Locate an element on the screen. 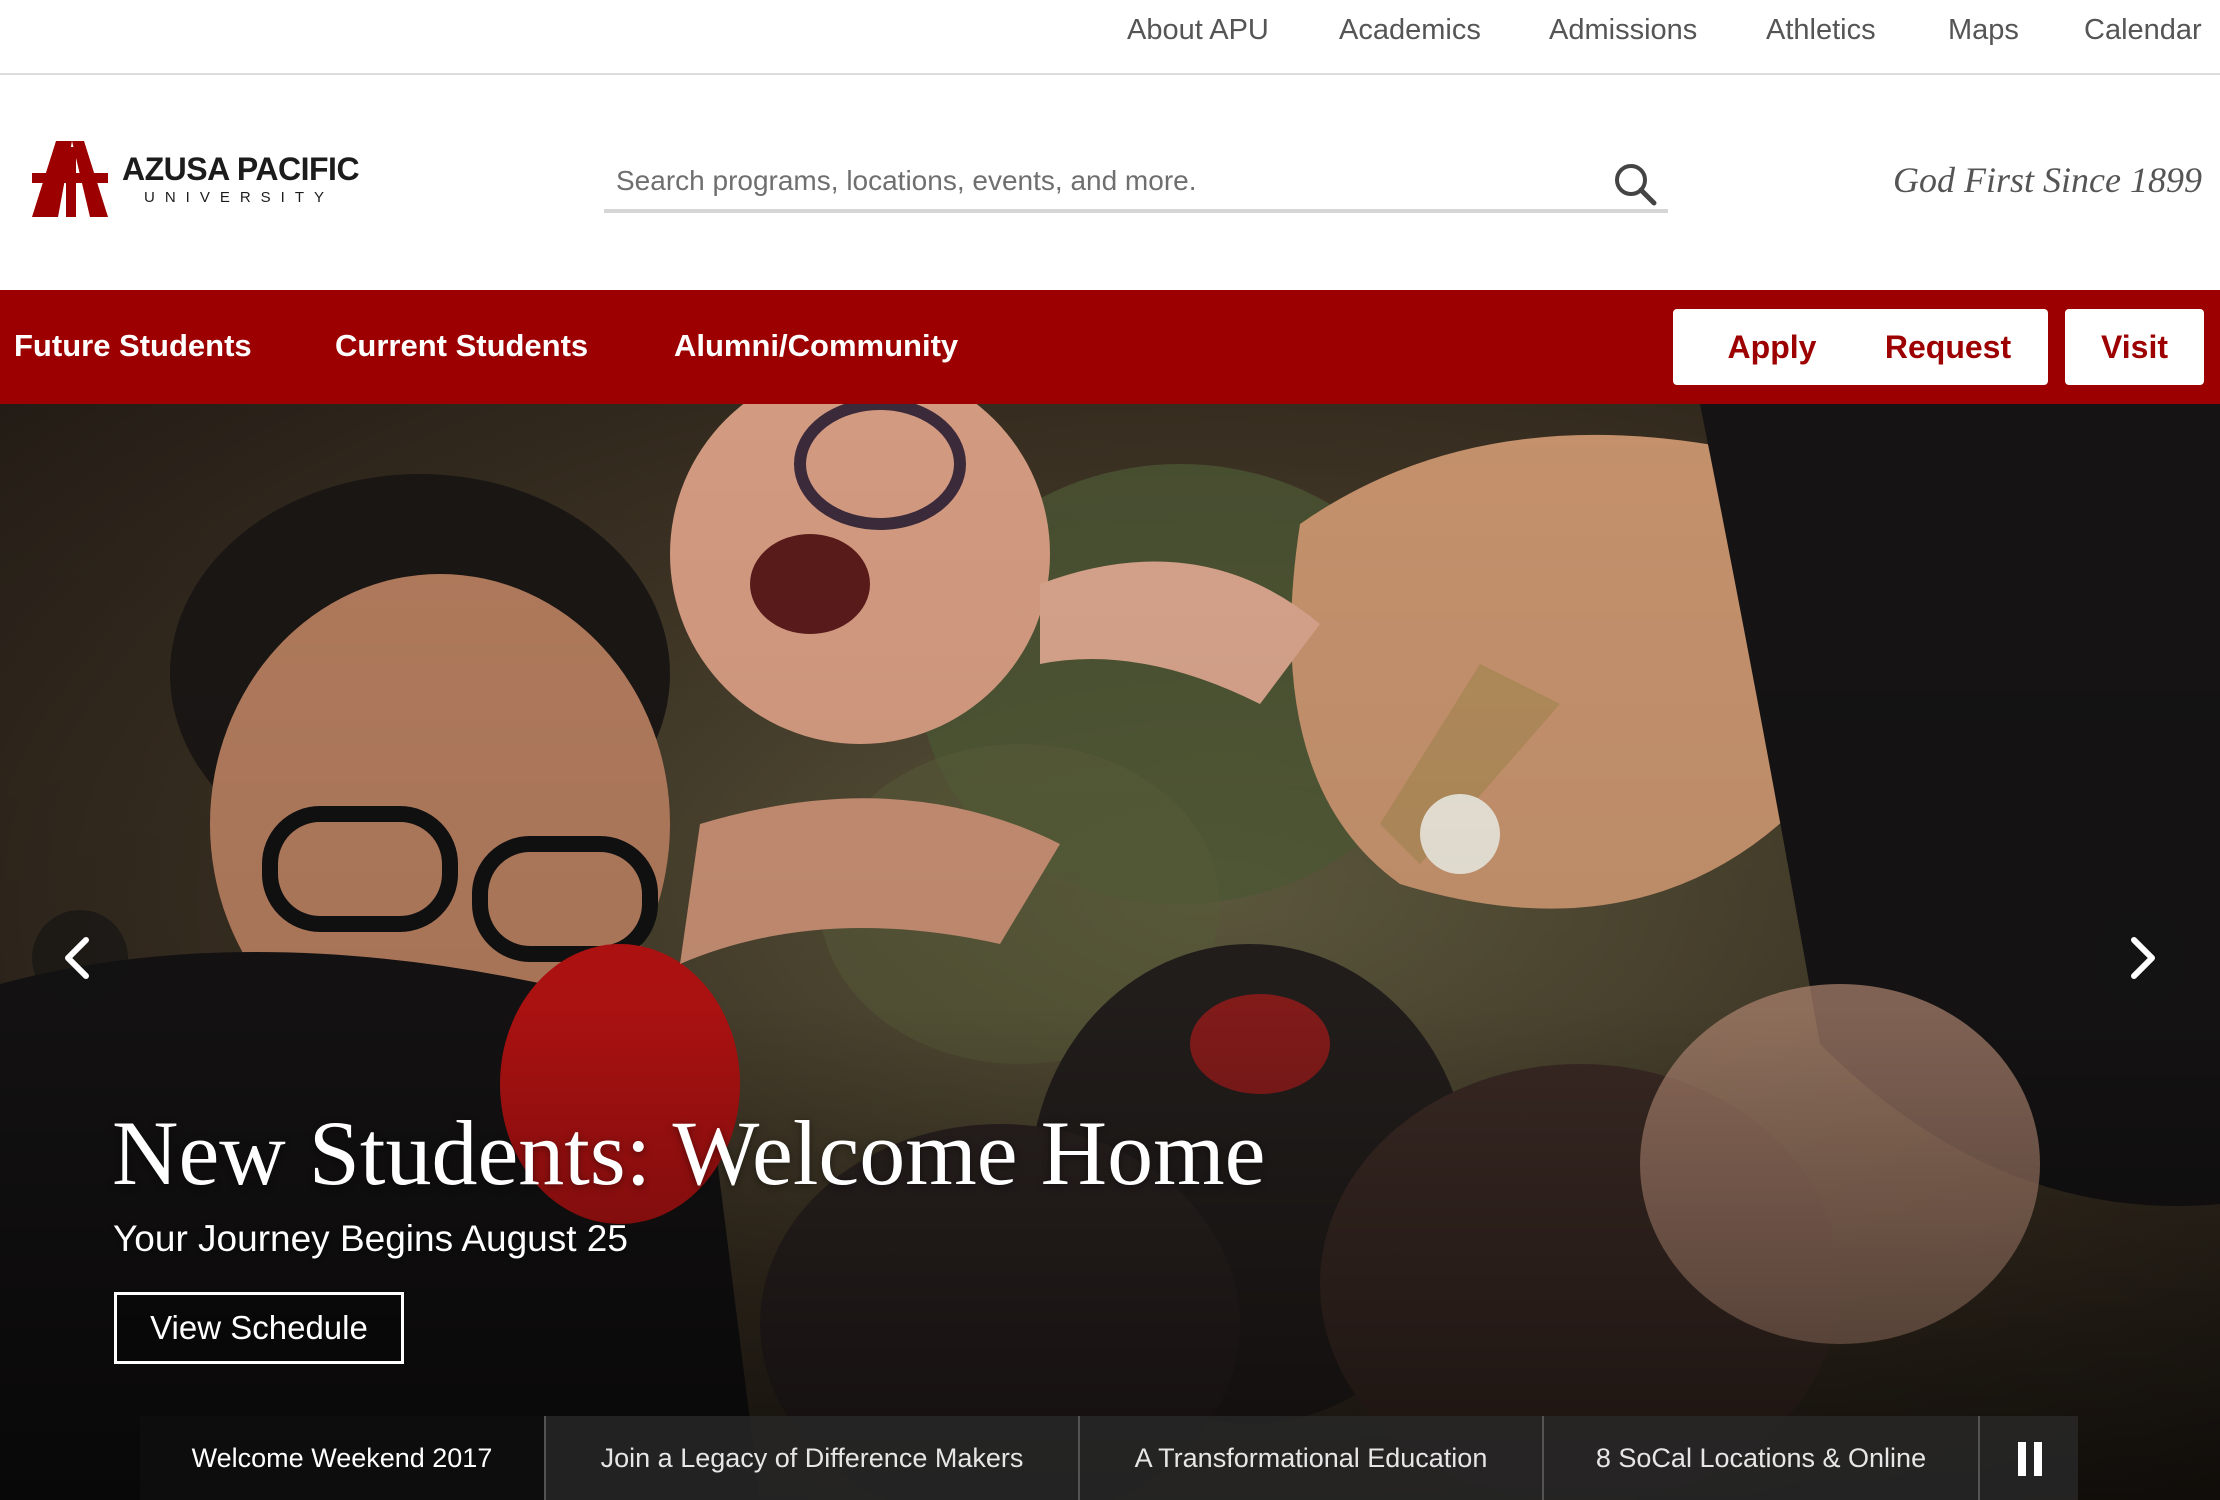 The width and height of the screenshot is (2220, 1500). nav-future-students: Future Students is located at coordinates (133, 346).